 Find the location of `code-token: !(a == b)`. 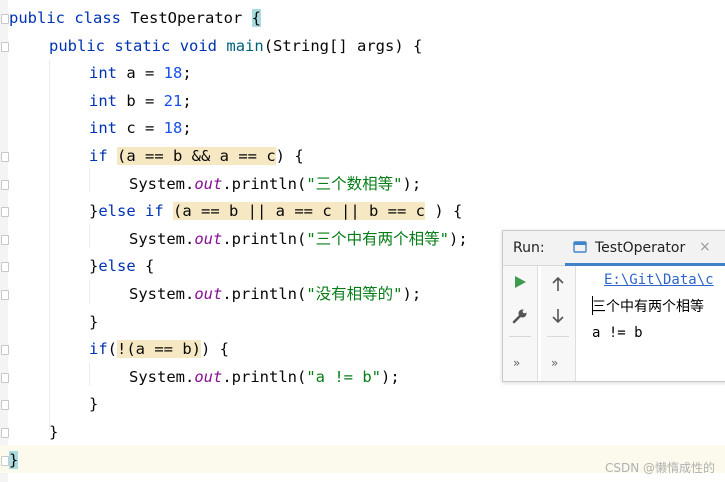

code-token: !(a == b) is located at coordinates (159, 349).